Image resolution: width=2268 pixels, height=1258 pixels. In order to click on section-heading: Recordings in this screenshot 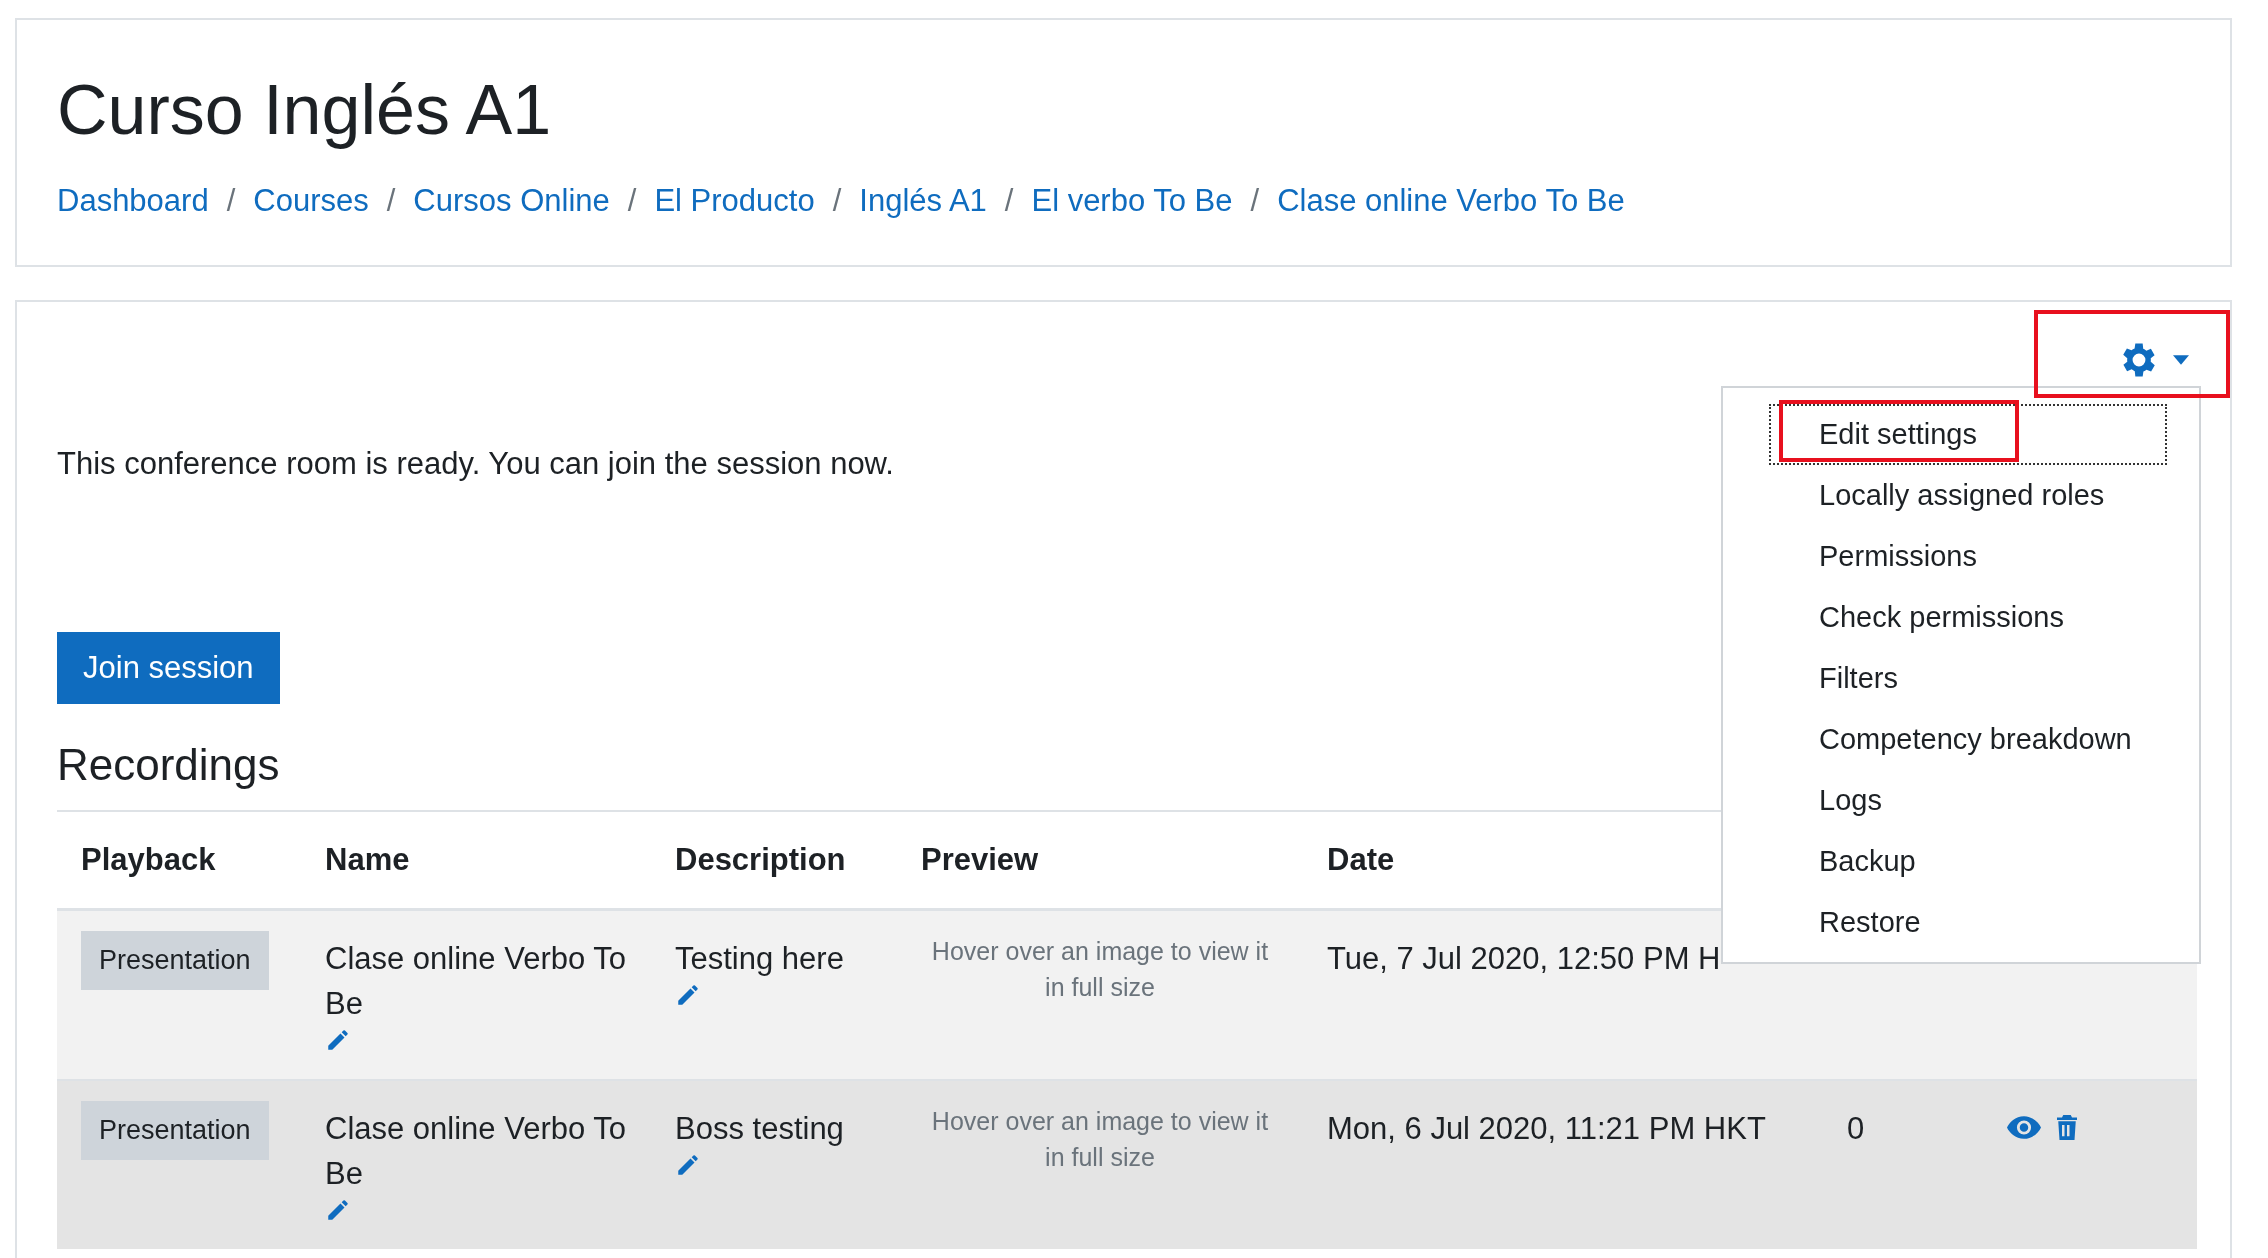, I will do `click(168, 765)`.